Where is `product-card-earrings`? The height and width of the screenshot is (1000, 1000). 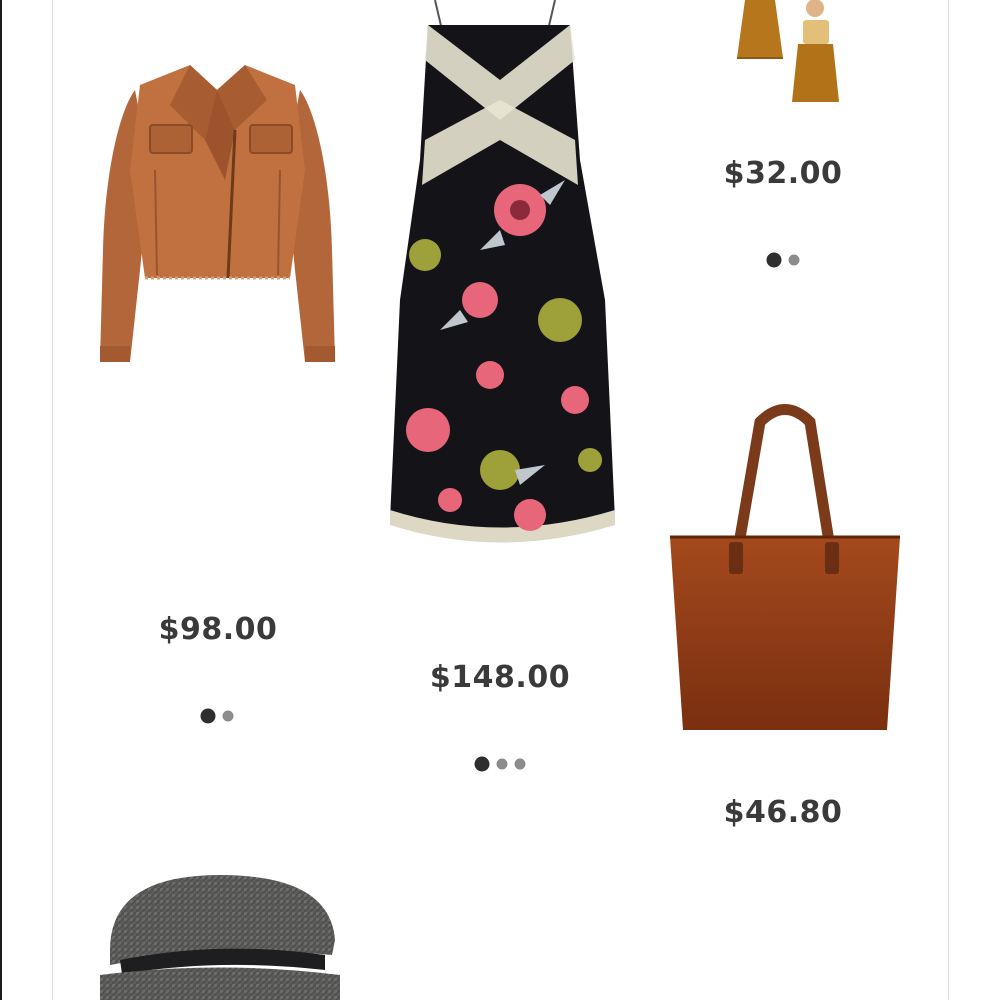
product-card-earrings is located at coordinates (790, 52).